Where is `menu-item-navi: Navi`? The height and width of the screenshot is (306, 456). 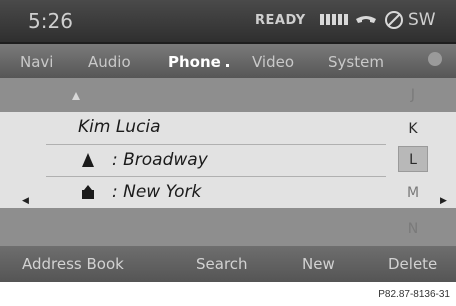 menu-item-navi: Navi is located at coordinates (36, 62).